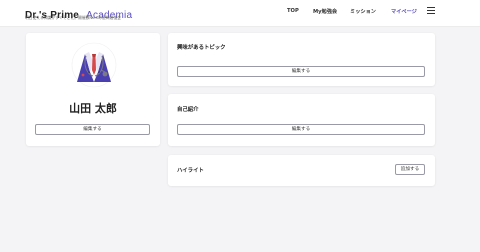 The height and width of the screenshot is (252, 480). What do you see at coordinates (93, 89) in the screenshot?
I see `profile-card: 山田 太郎 編集する` at bounding box center [93, 89].